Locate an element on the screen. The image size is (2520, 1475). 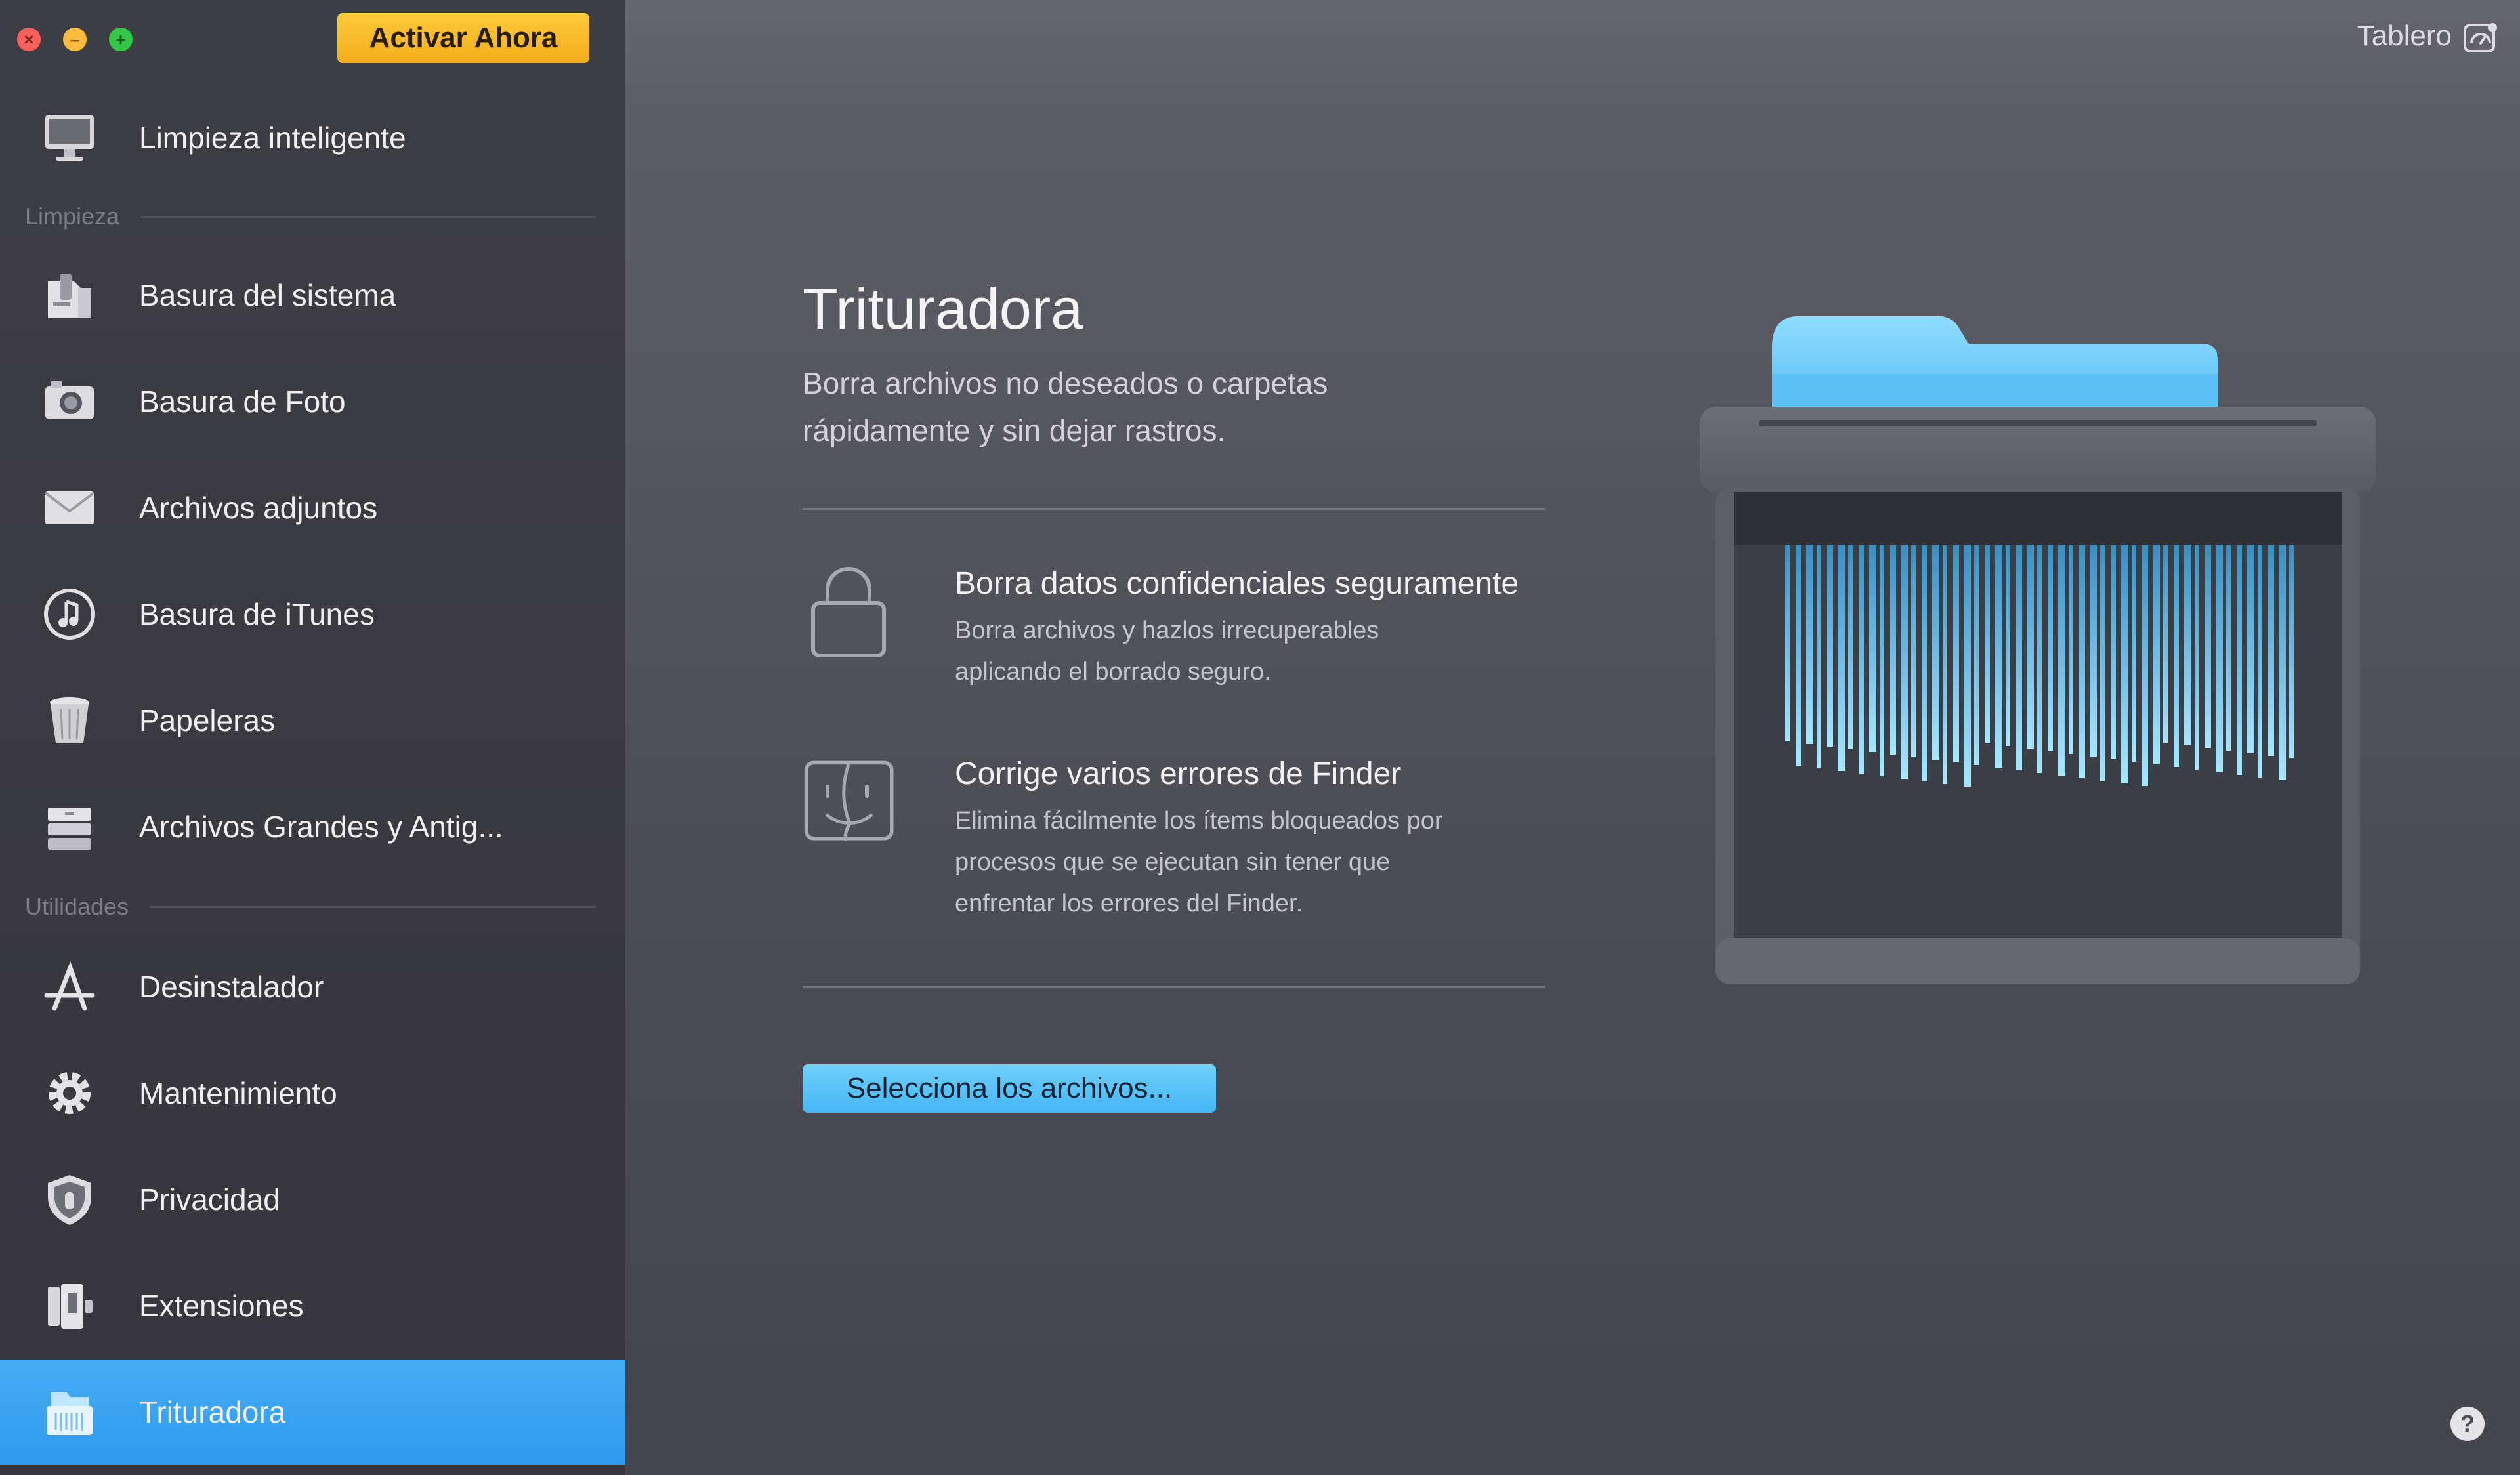
sidebar-item-maintenance: Mantenimiento is located at coordinates (312, 1093).